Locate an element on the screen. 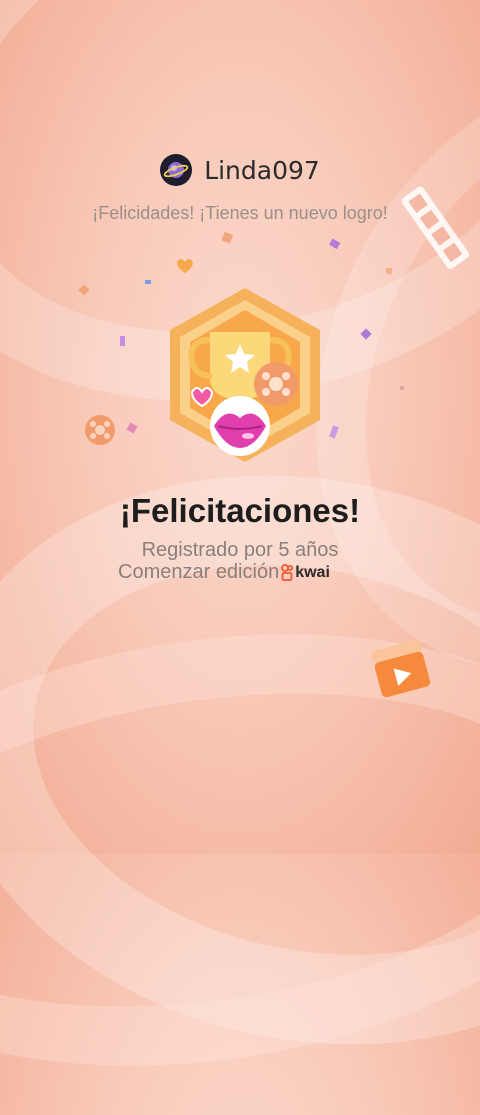 This screenshot has height=1115, width=480. kwai-brand: kwai is located at coordinates (305, 573).